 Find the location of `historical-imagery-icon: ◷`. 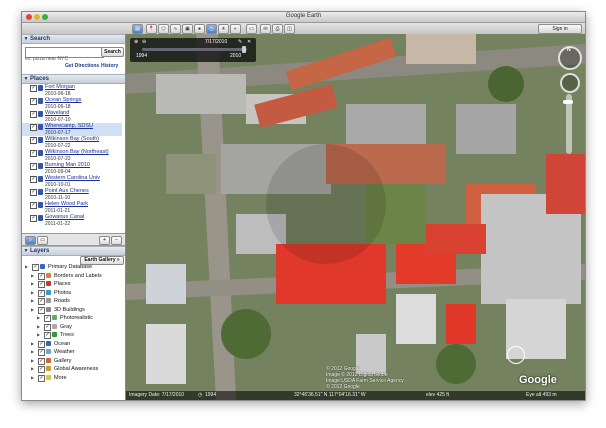

historical-imagery-icon: ◷ is located at coordinates (211, 29).